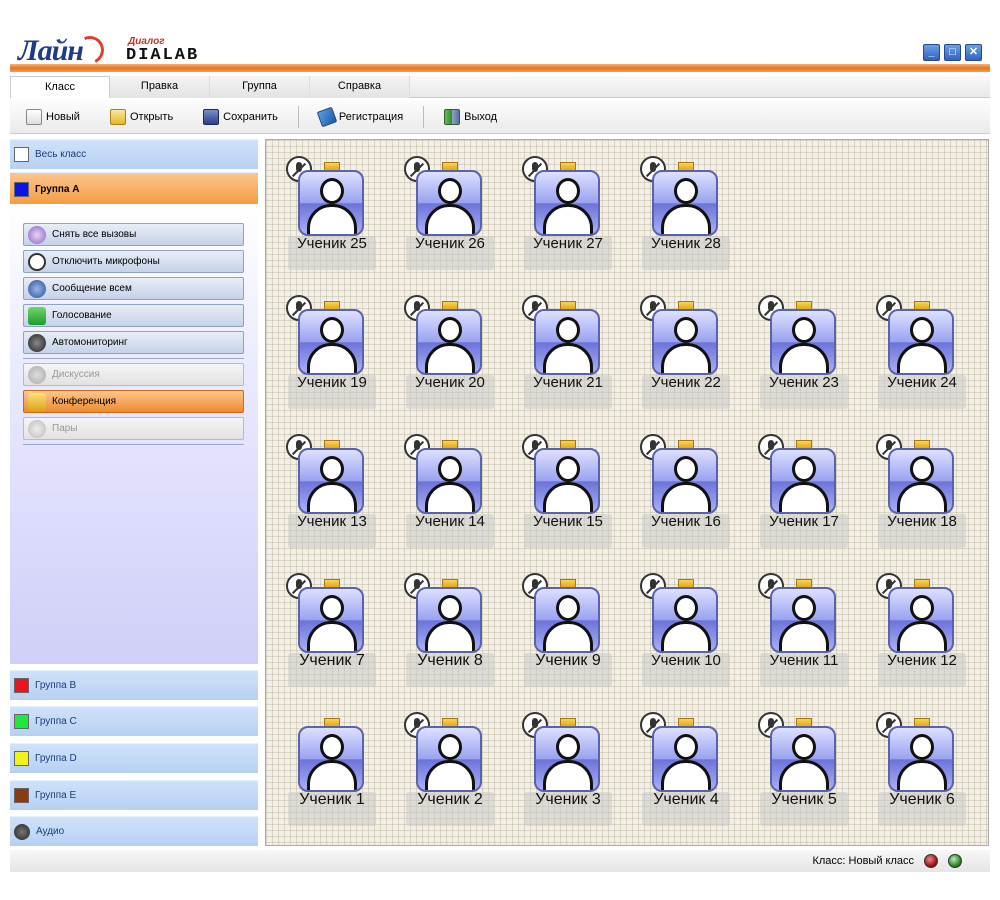 This screenshot has width=1000, height=900. I want to click on student-tile: Ученик 8, so click(442, 622).